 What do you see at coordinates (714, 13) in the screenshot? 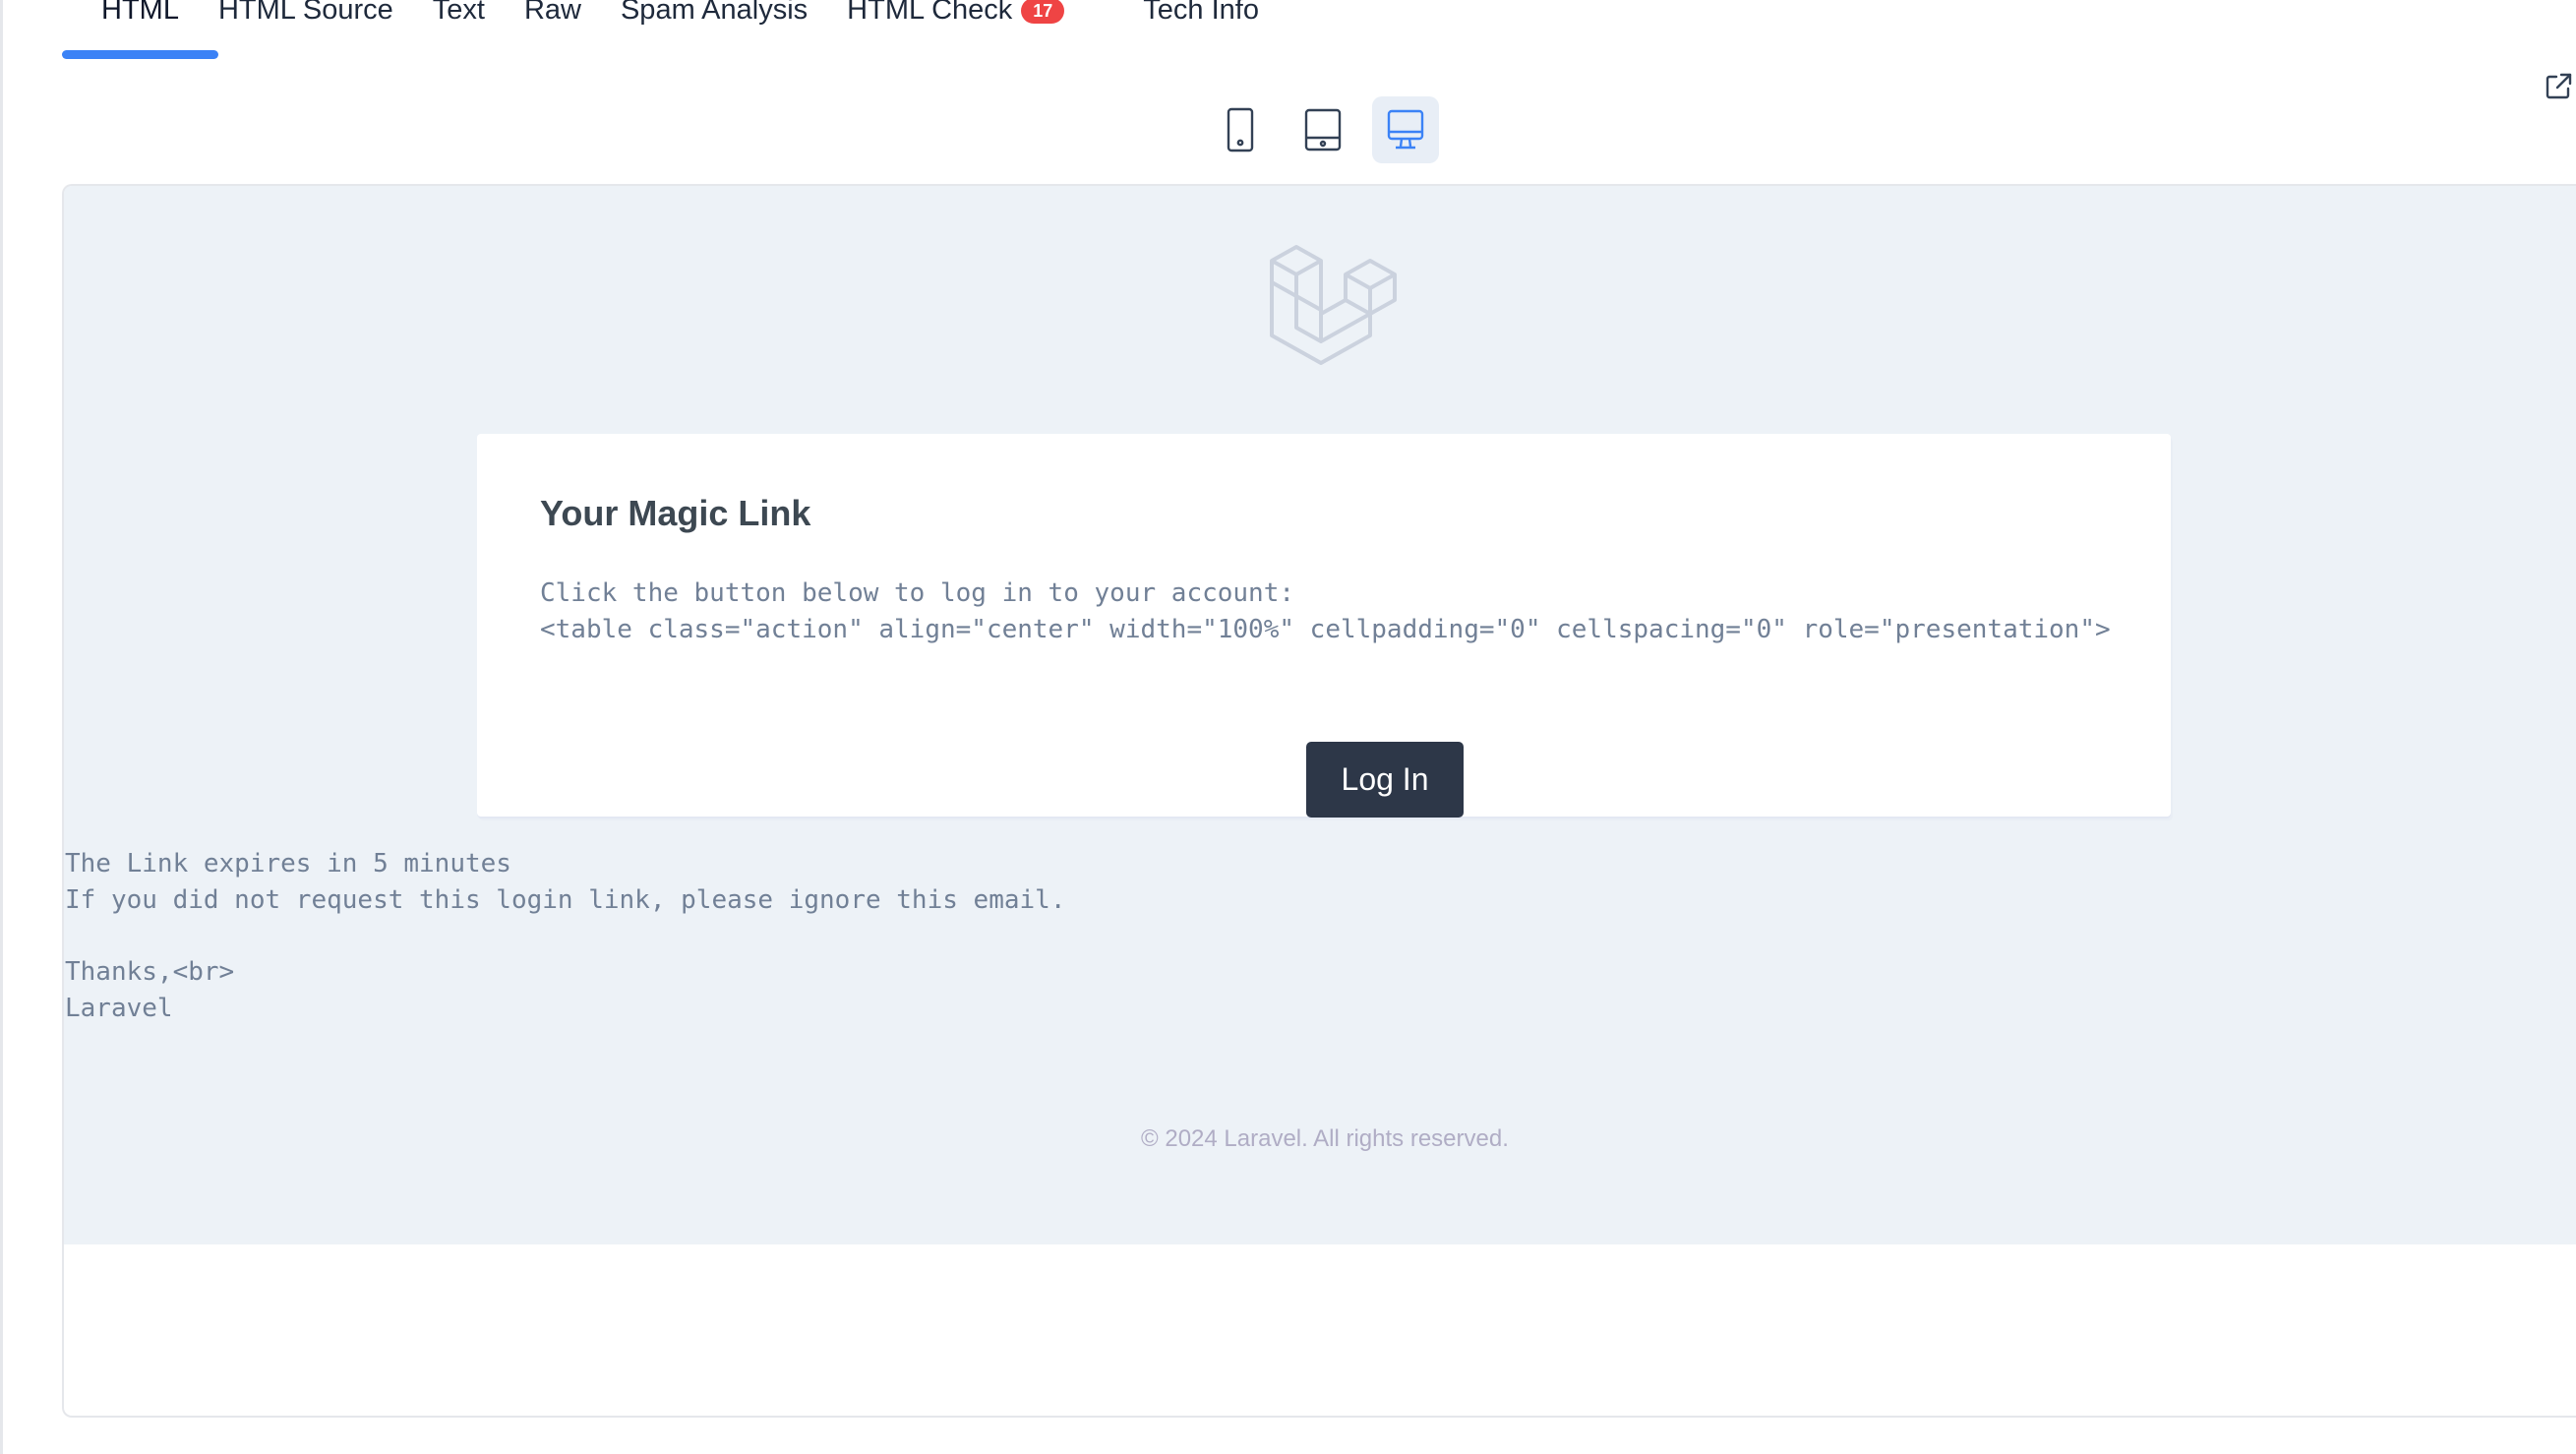
I see `tab-label: Spam Analysis` at bounding box center [714, 13].